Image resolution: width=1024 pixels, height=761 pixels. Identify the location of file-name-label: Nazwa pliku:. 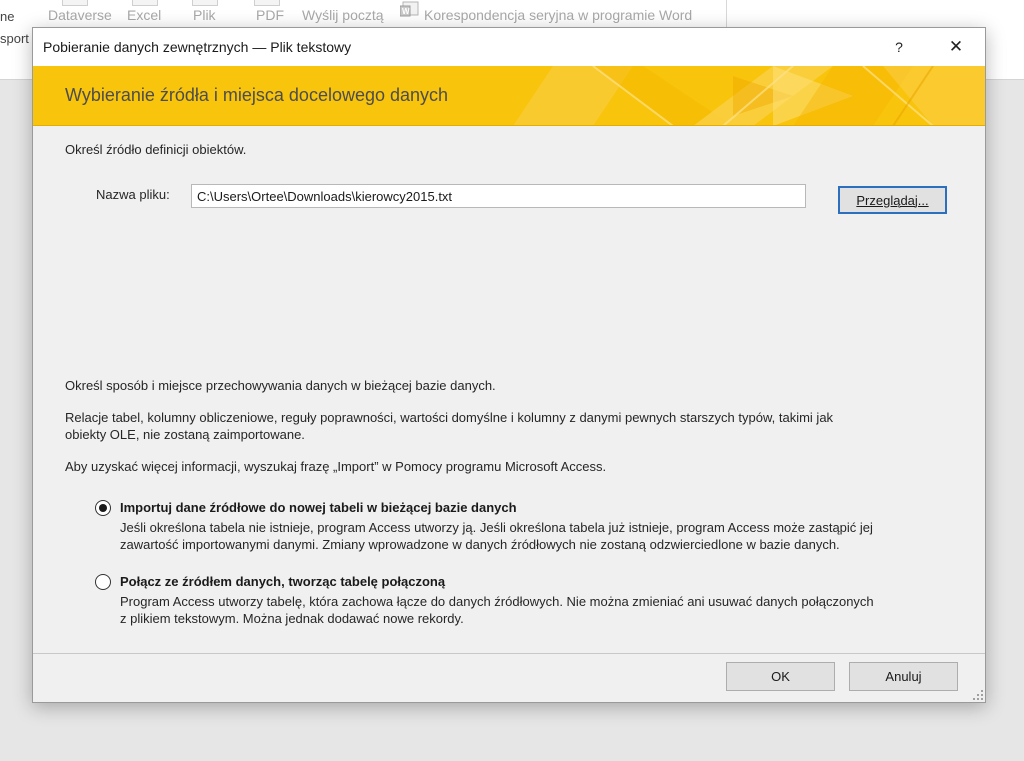
(133, 194).